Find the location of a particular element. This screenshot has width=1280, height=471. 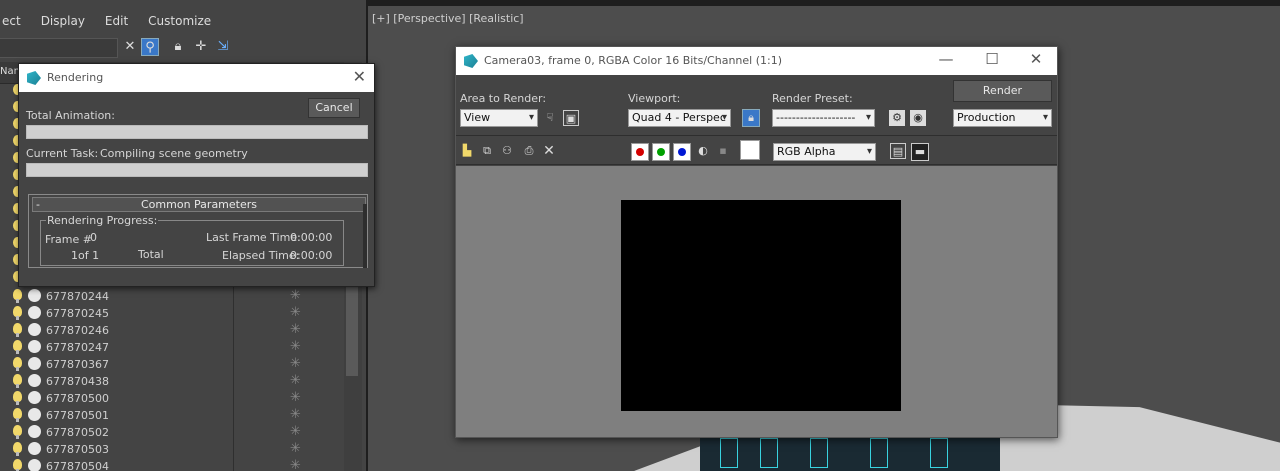

rollout-scrollbar is located at coordinates (365, 236).